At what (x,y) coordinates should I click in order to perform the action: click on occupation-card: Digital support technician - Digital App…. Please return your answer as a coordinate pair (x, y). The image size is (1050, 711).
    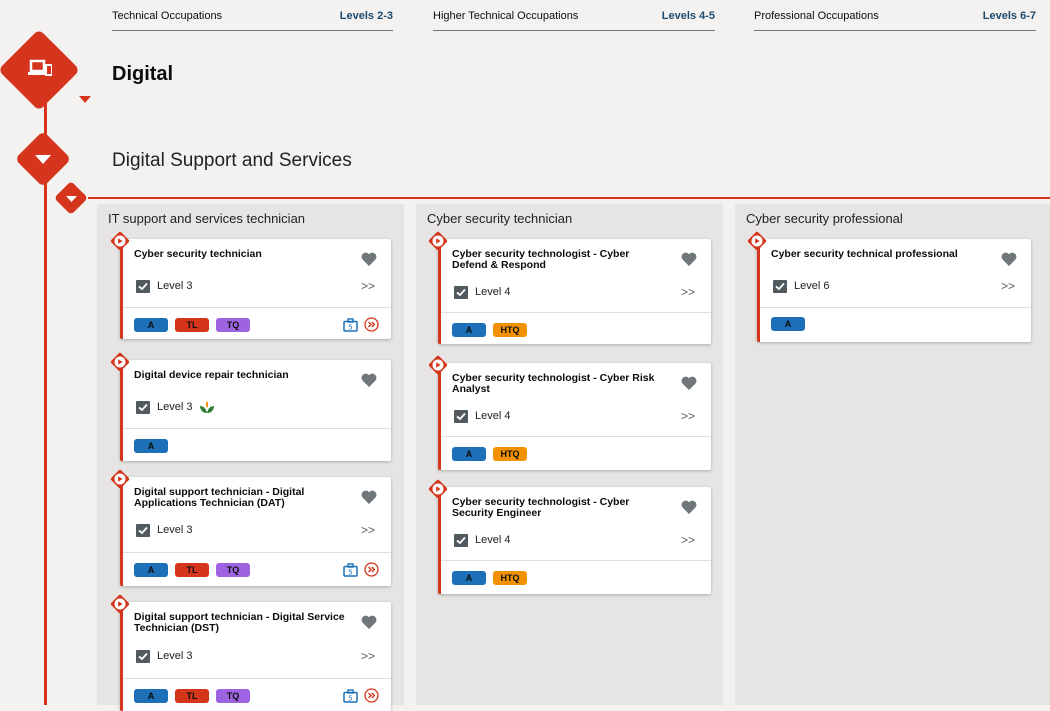
    Looking at the image, I should click on (250, 527).